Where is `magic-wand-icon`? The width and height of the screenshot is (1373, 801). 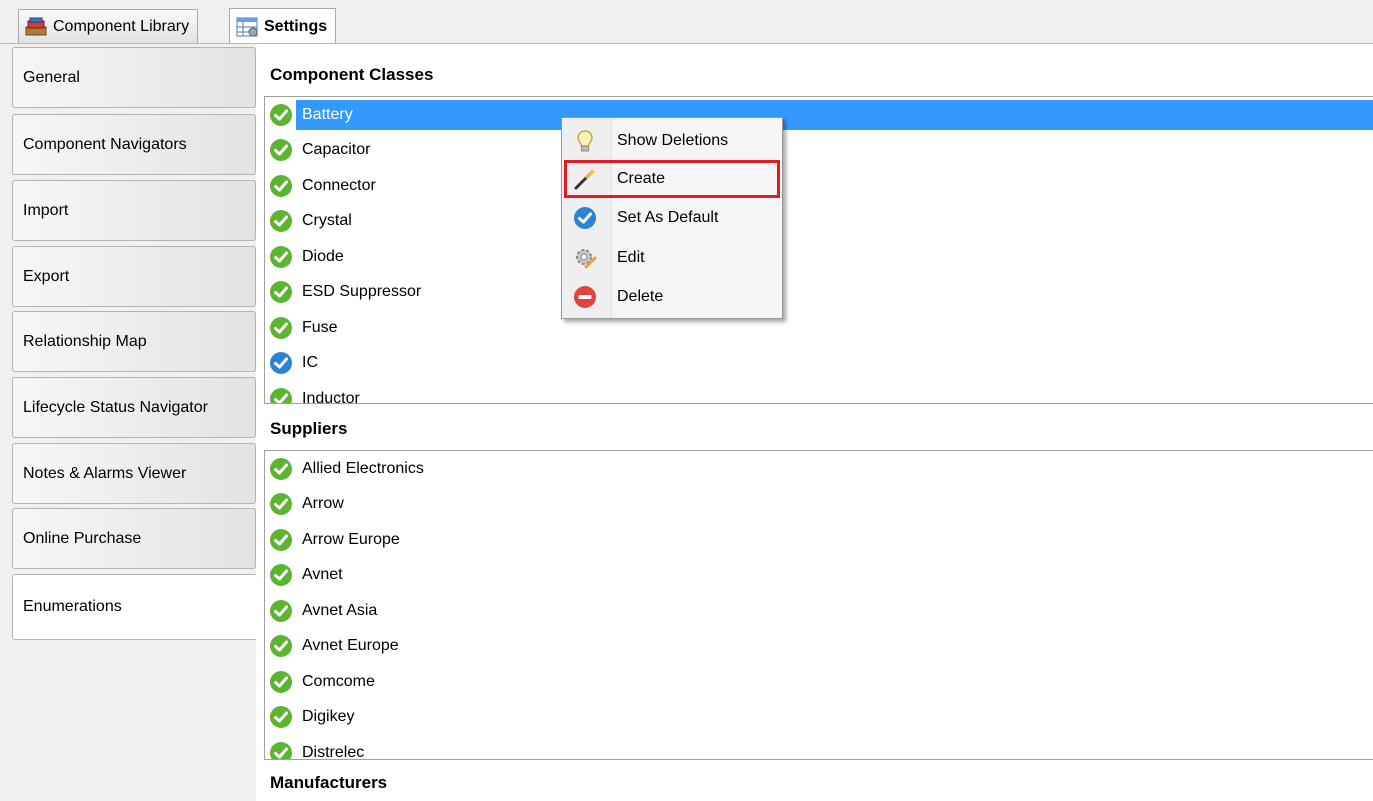
magic-wand-icon is located at coordinates (585, 179).